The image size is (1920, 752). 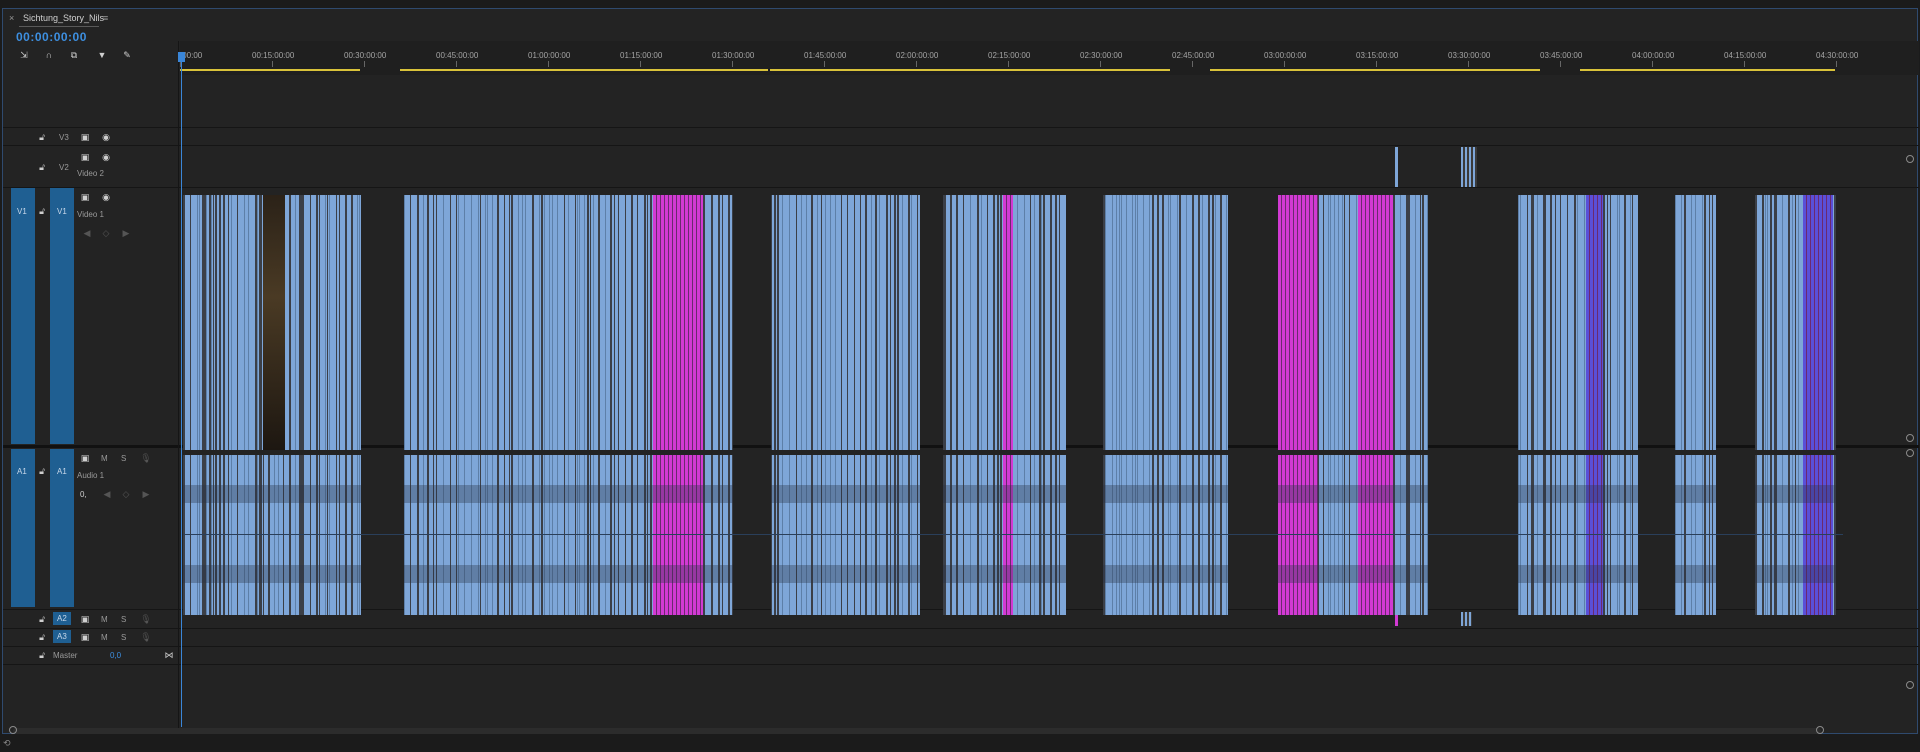 I want to click on go-to-end-icon: ⋈, so click(x=169, y=655).